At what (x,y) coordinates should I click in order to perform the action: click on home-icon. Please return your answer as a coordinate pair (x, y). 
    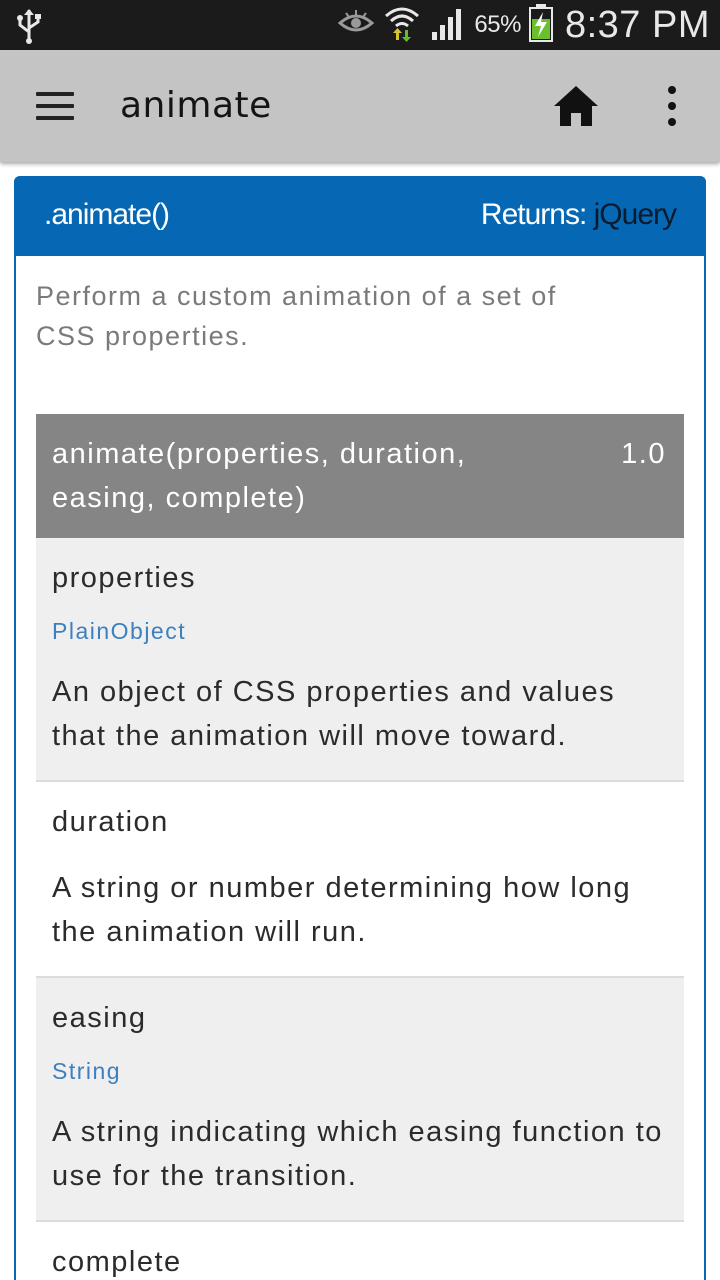
    Looking at the image, I should click on (576, 106).